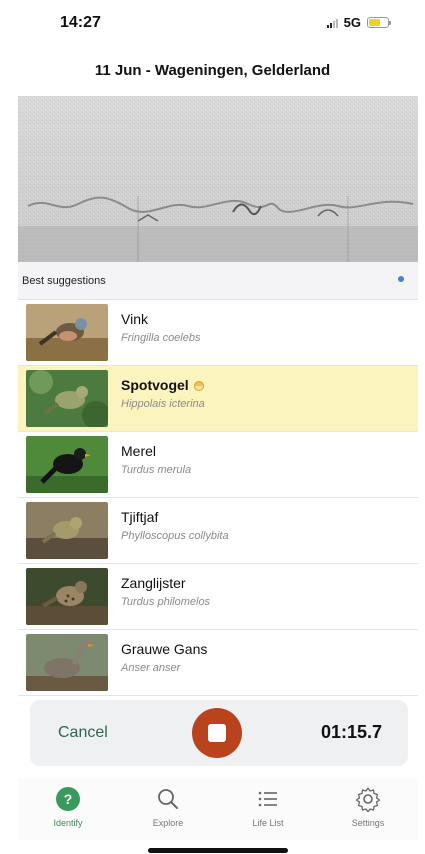 This screenshot has height=854, width=425. Describe the element at coordinates (379, 22) in the screenshot. I see `battery-icon` at that location.